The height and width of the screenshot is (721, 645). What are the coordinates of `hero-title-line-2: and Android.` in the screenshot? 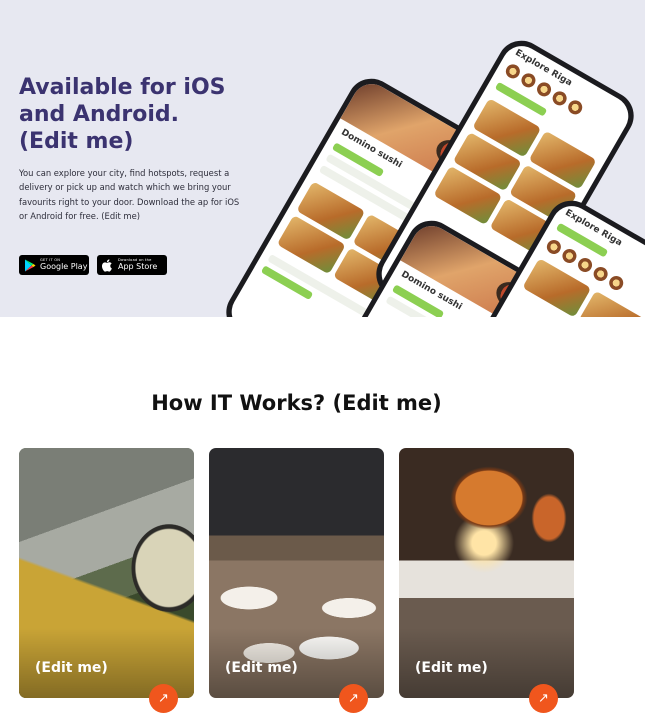 It's located at (99, 114).